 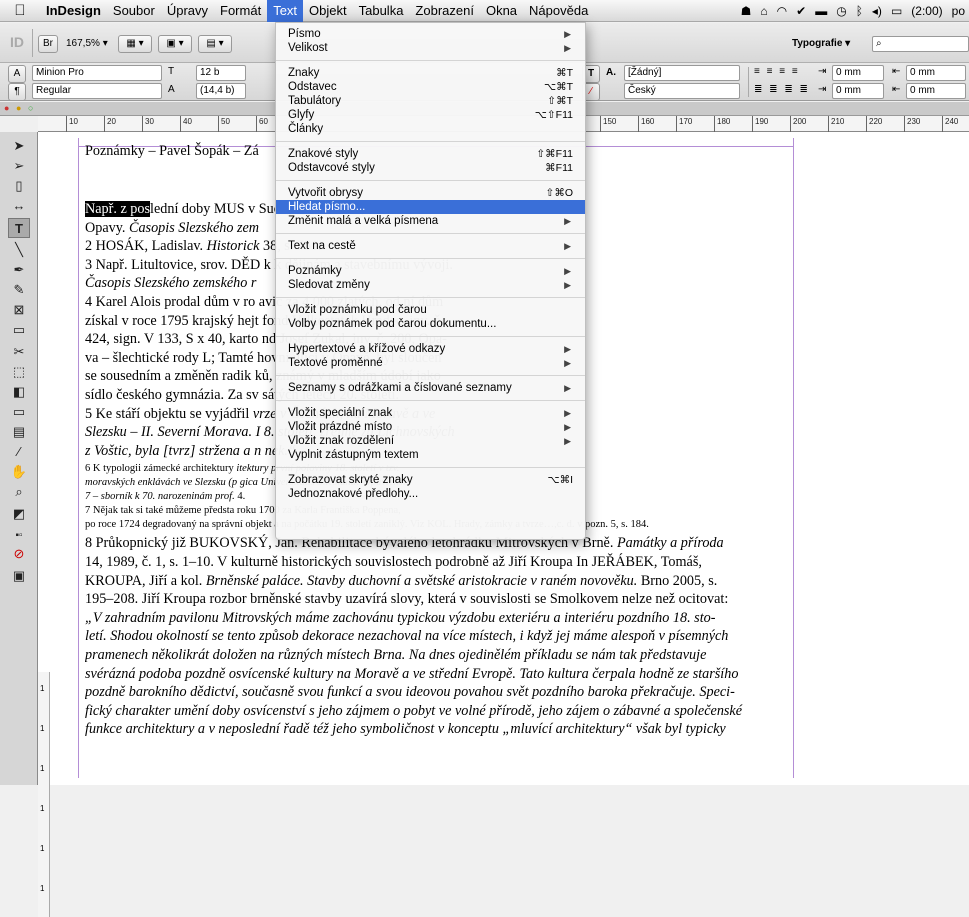 What do you see at coordinates (430, 271) in the screenshot?
I see `text-menu-item: Poznámky ▶` at bounding box center [430, 271].